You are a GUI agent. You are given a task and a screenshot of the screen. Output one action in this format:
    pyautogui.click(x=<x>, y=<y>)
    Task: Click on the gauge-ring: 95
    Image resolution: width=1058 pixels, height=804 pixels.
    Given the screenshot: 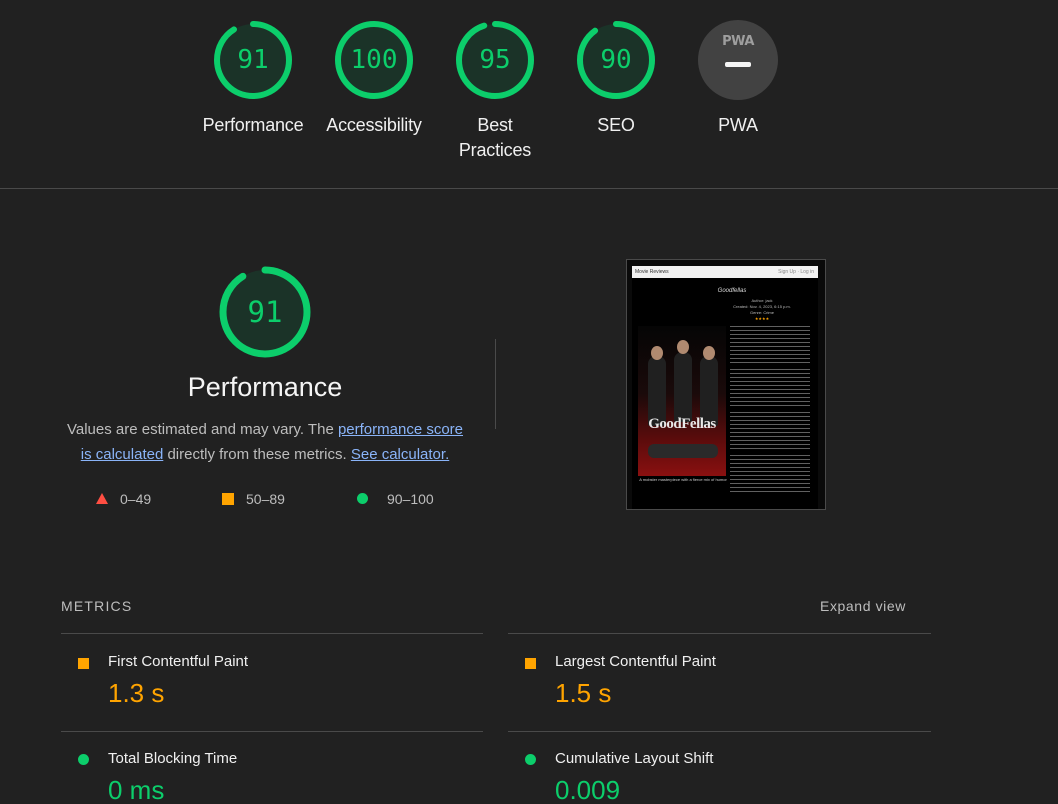 What is the action you would take?
    pyautogui.click(x=495, y=60)
    